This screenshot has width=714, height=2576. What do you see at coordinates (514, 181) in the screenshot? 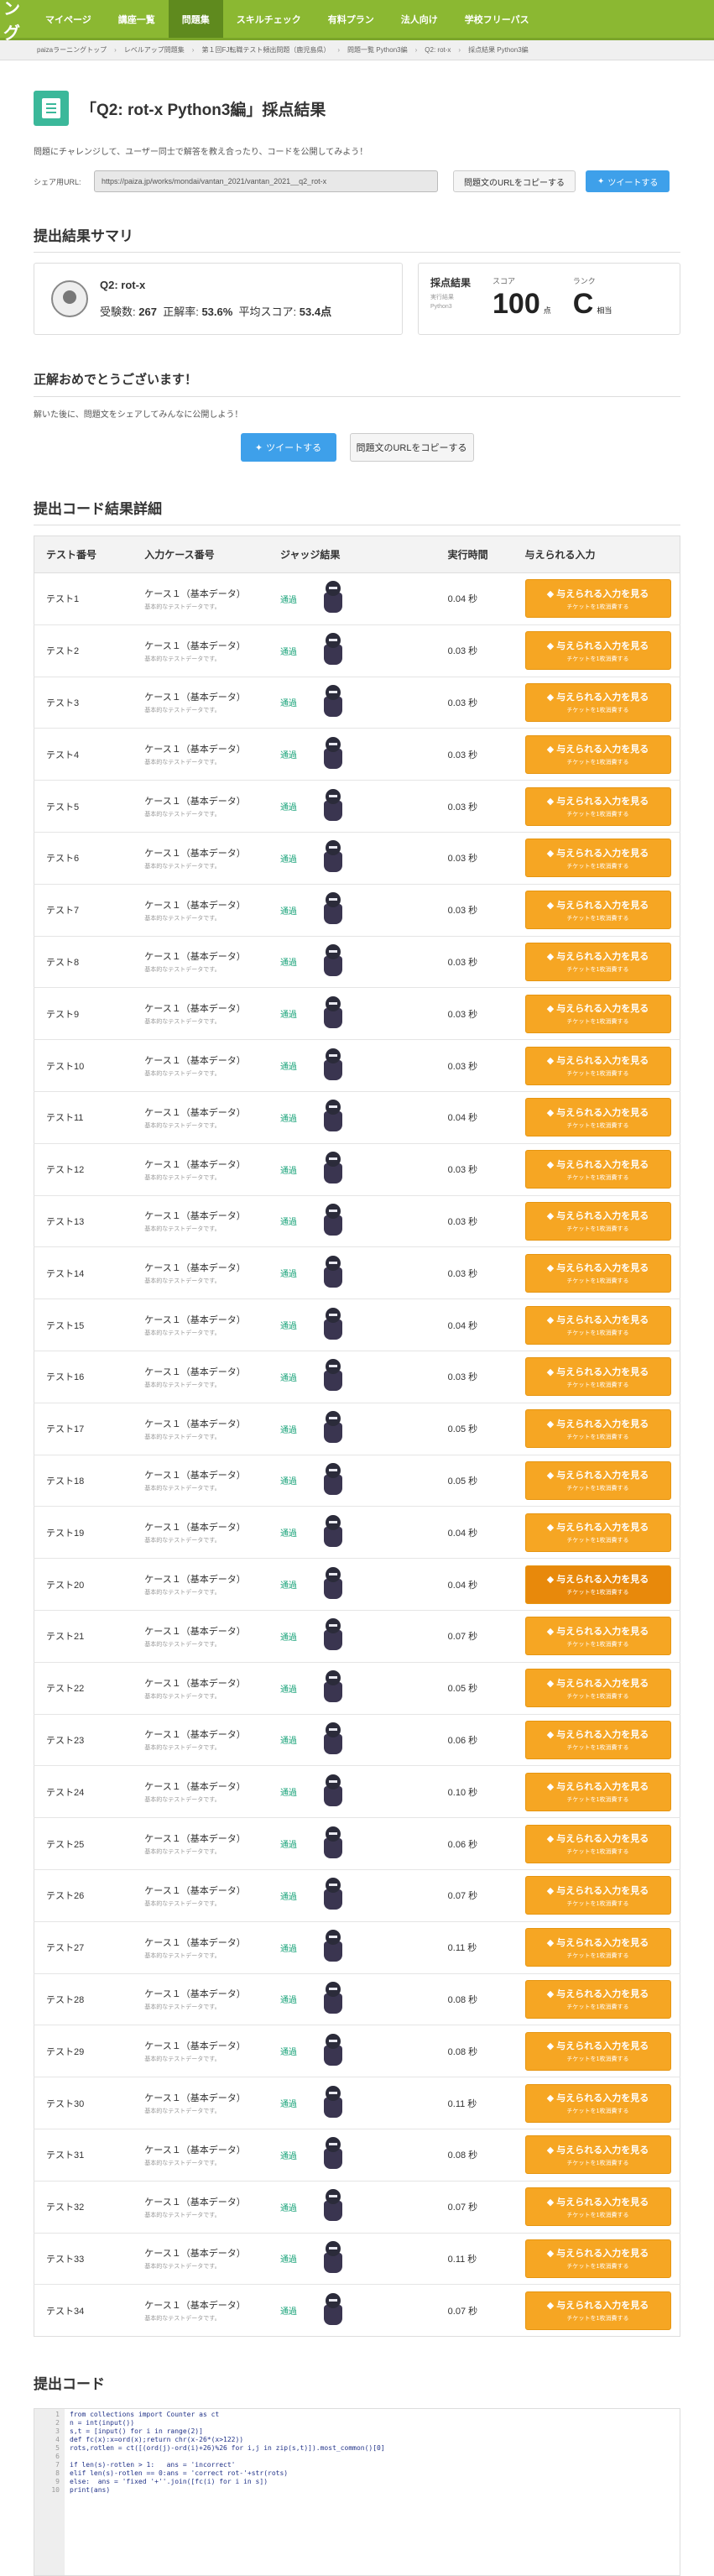
I see `copy-url-button: 問題文のURLをコピーする` at bounding box center [514, 181].